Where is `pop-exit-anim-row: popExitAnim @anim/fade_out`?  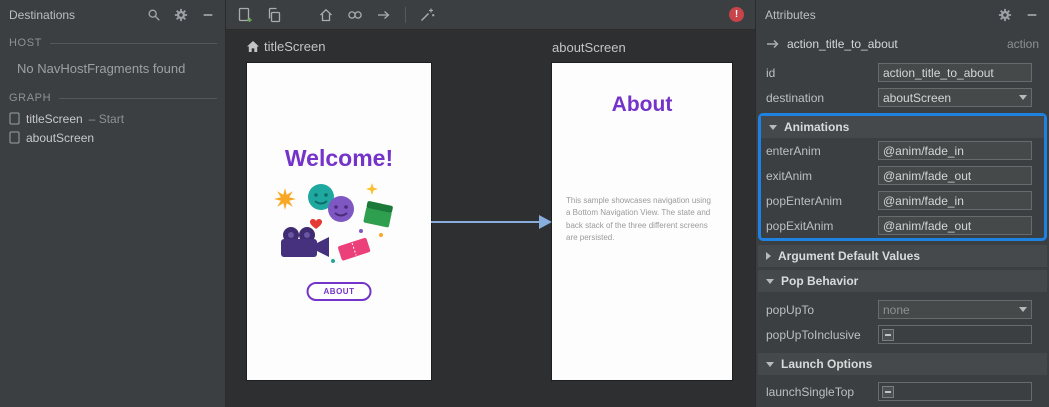 pop-exit-anim-row: popExitAnim @anim/fade_out is located at coordinates (902, 225).